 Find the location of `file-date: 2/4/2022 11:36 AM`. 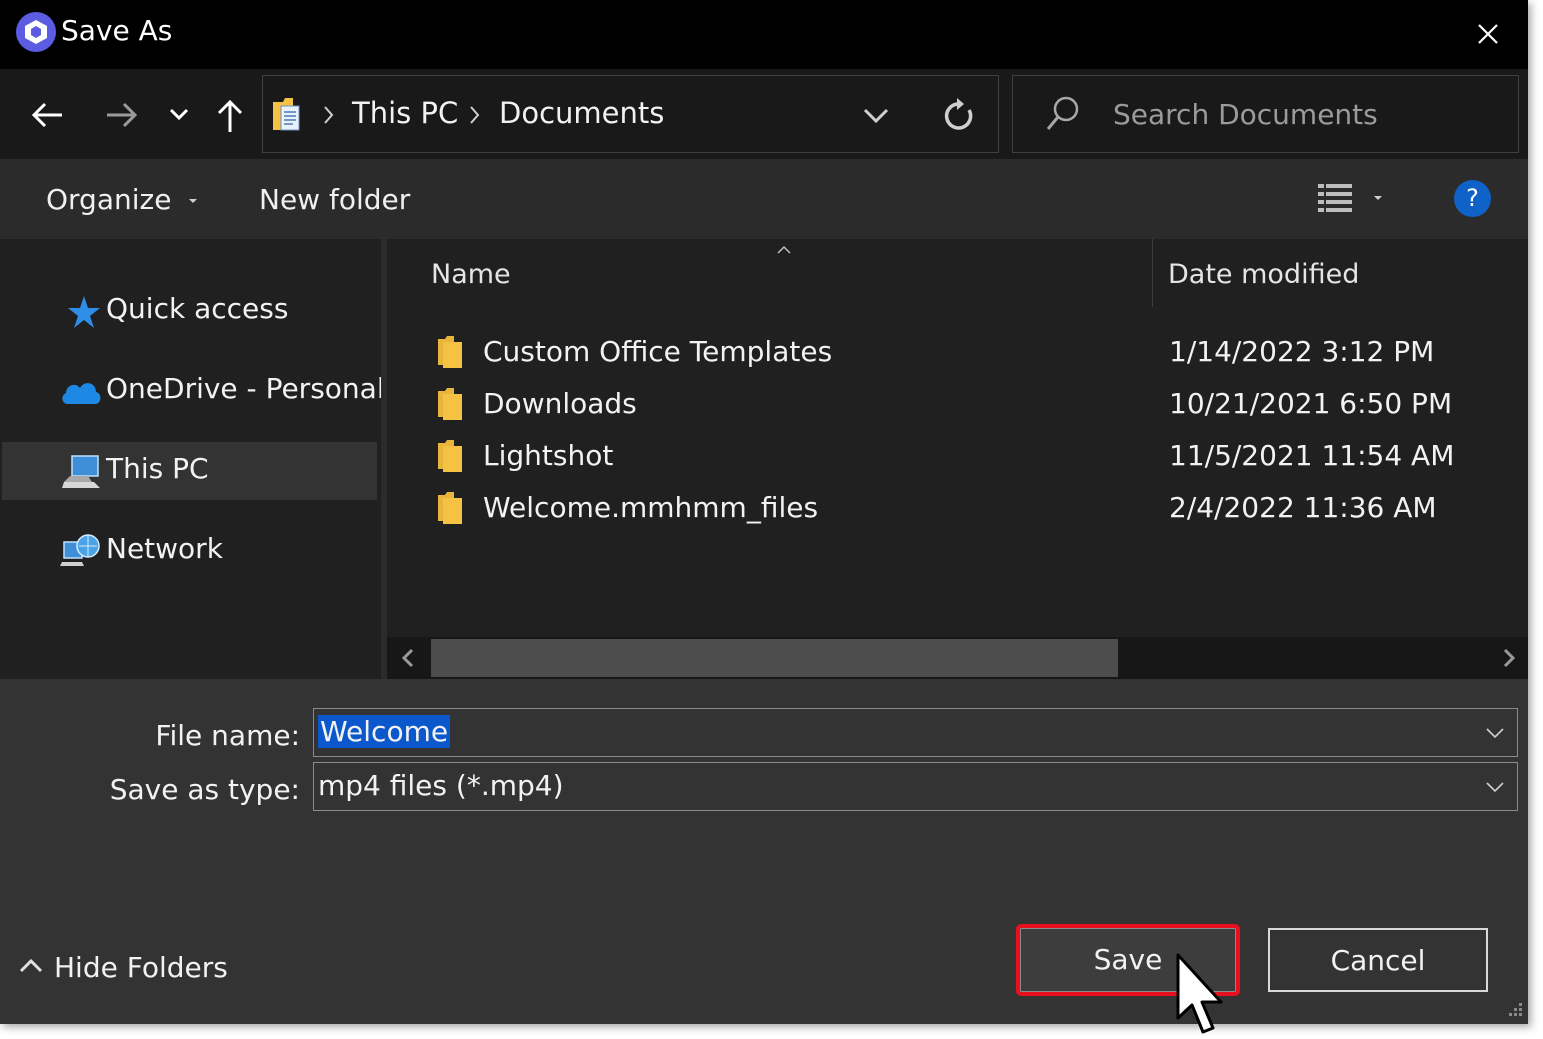

file-date: 2/4/2022 11:36 AM is located at coordinates (1303, 507).